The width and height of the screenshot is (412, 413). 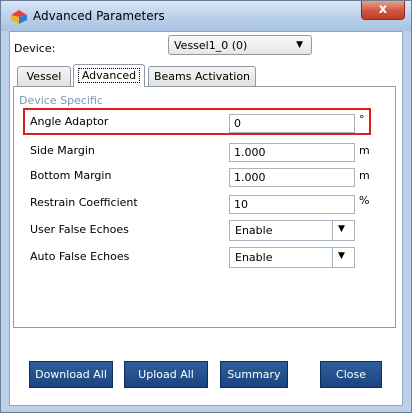 I want to click on restrain-coefficient-unit: %, so click(x=364, y=200).